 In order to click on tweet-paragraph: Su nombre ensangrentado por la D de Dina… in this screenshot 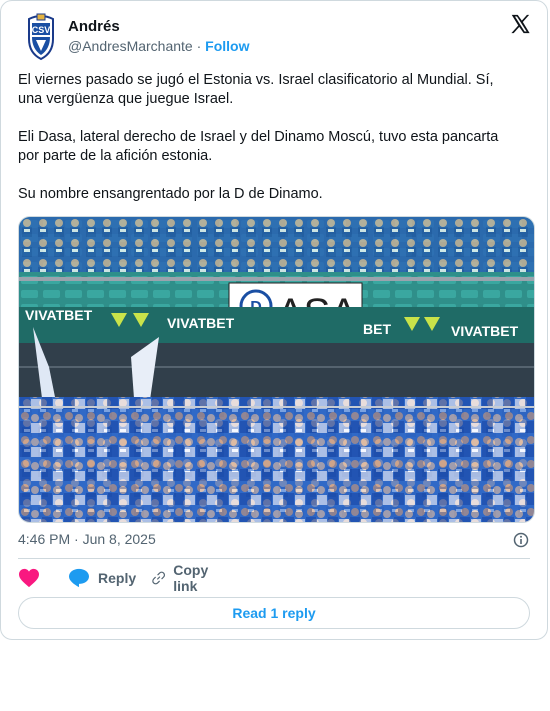, I will do `click(170, 194)`.